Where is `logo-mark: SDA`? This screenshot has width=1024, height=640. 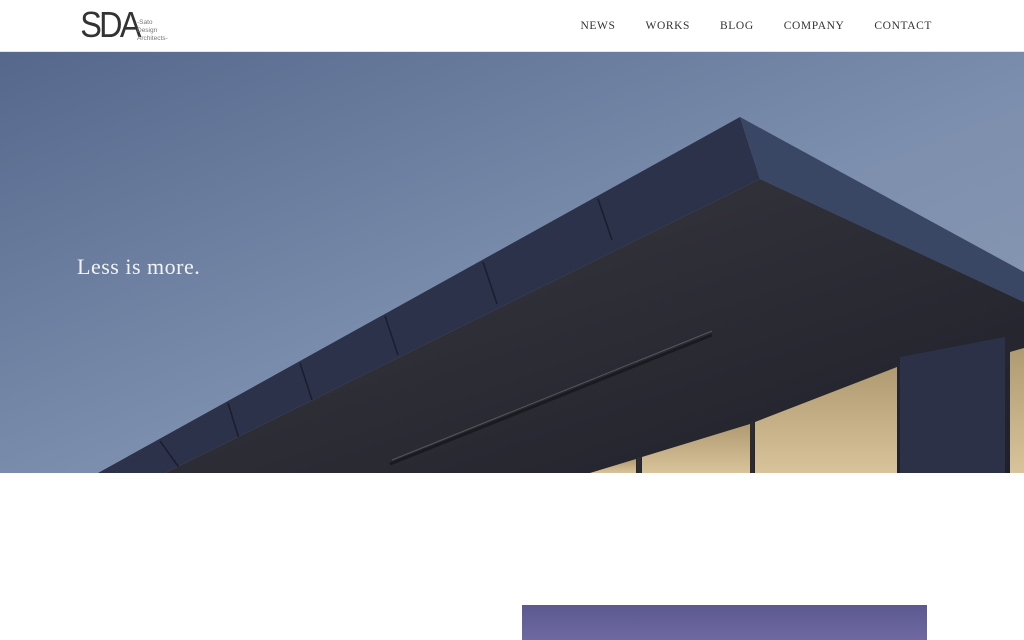 logo-mark: SDA is located at coordinates (109, 25).